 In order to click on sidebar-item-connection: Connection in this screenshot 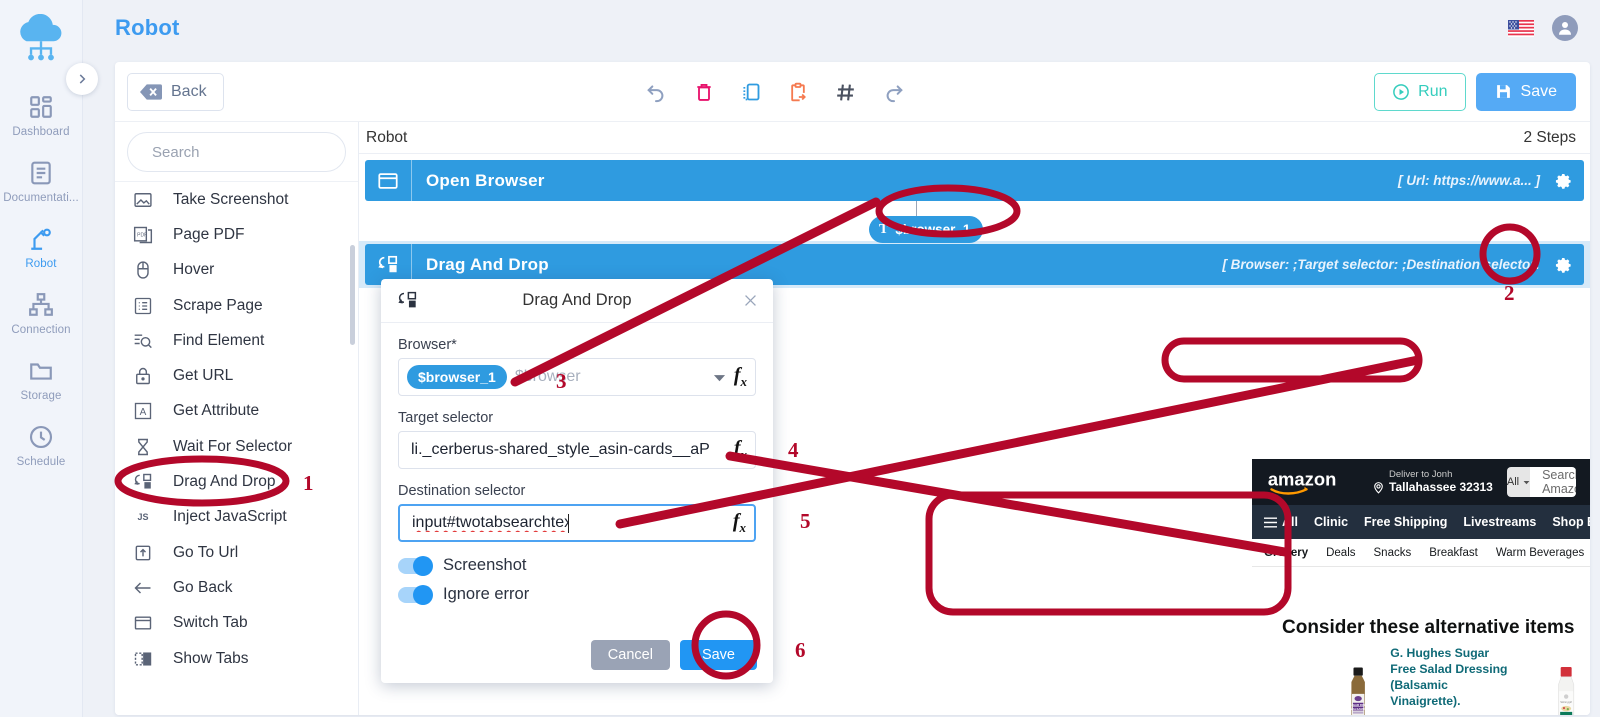, I will do `click(41, 314)`.